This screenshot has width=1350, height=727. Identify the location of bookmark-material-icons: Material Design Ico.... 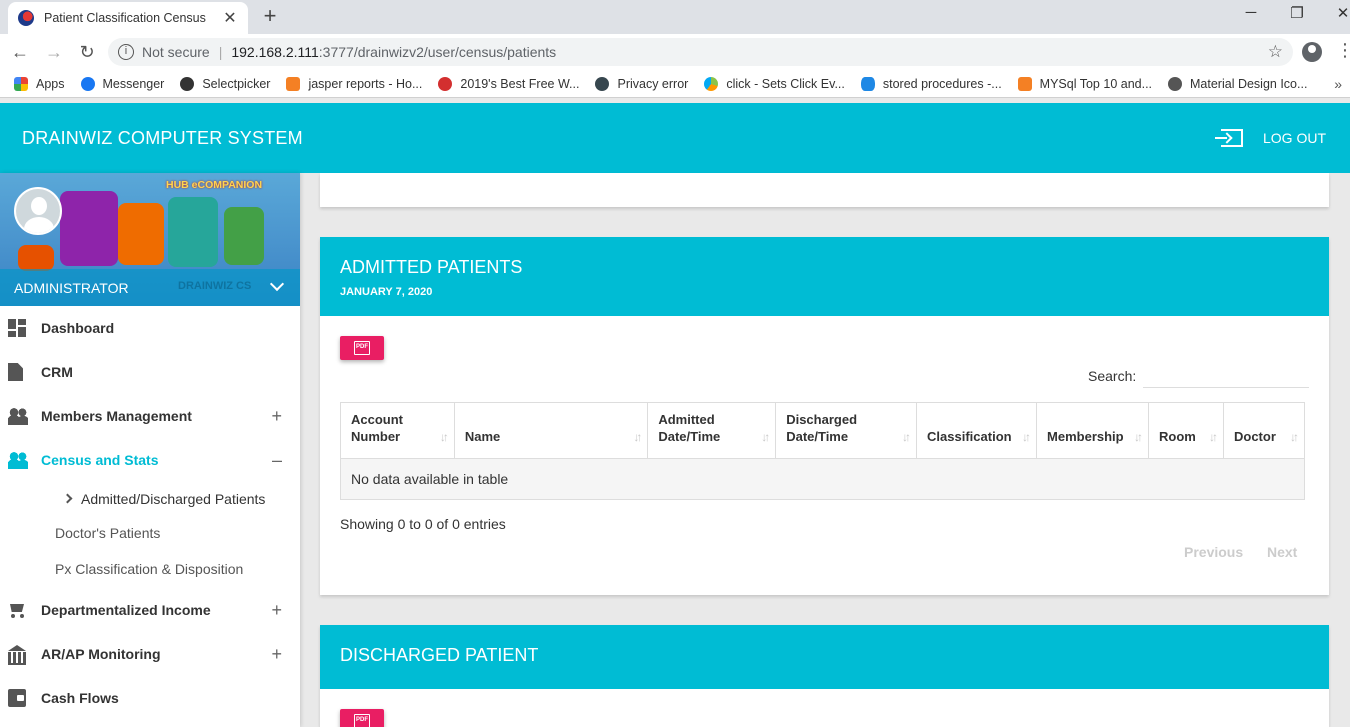
(1238, 83).